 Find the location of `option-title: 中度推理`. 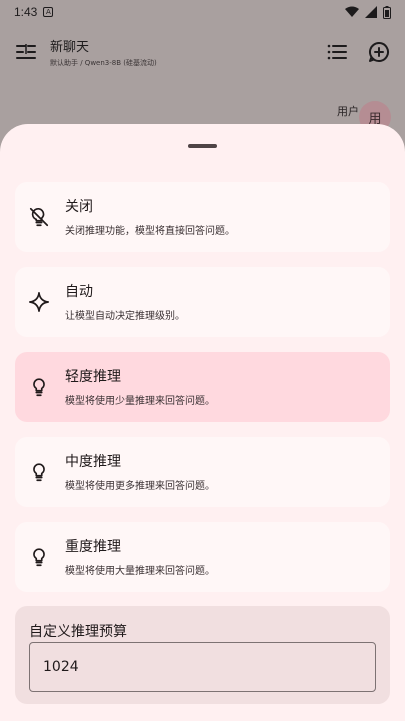

option-title: 中度推理 is located at coordinates (93, 461).